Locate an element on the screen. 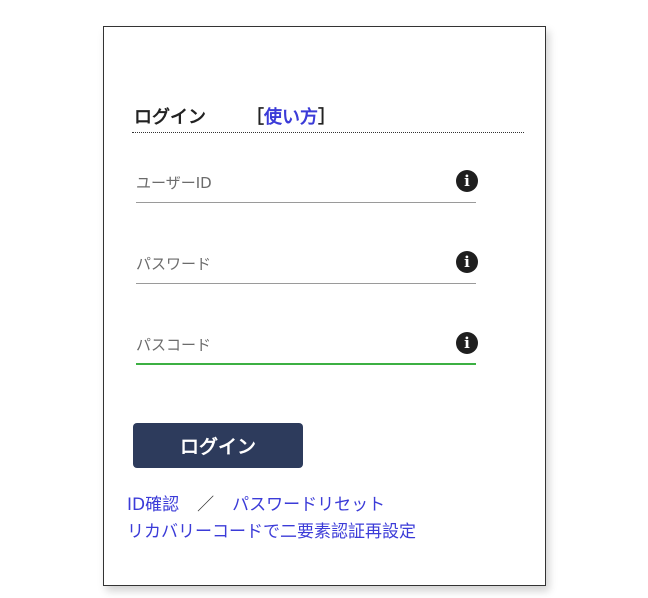  howto-bracket-close: ］ is located at coordinates (327, 117).